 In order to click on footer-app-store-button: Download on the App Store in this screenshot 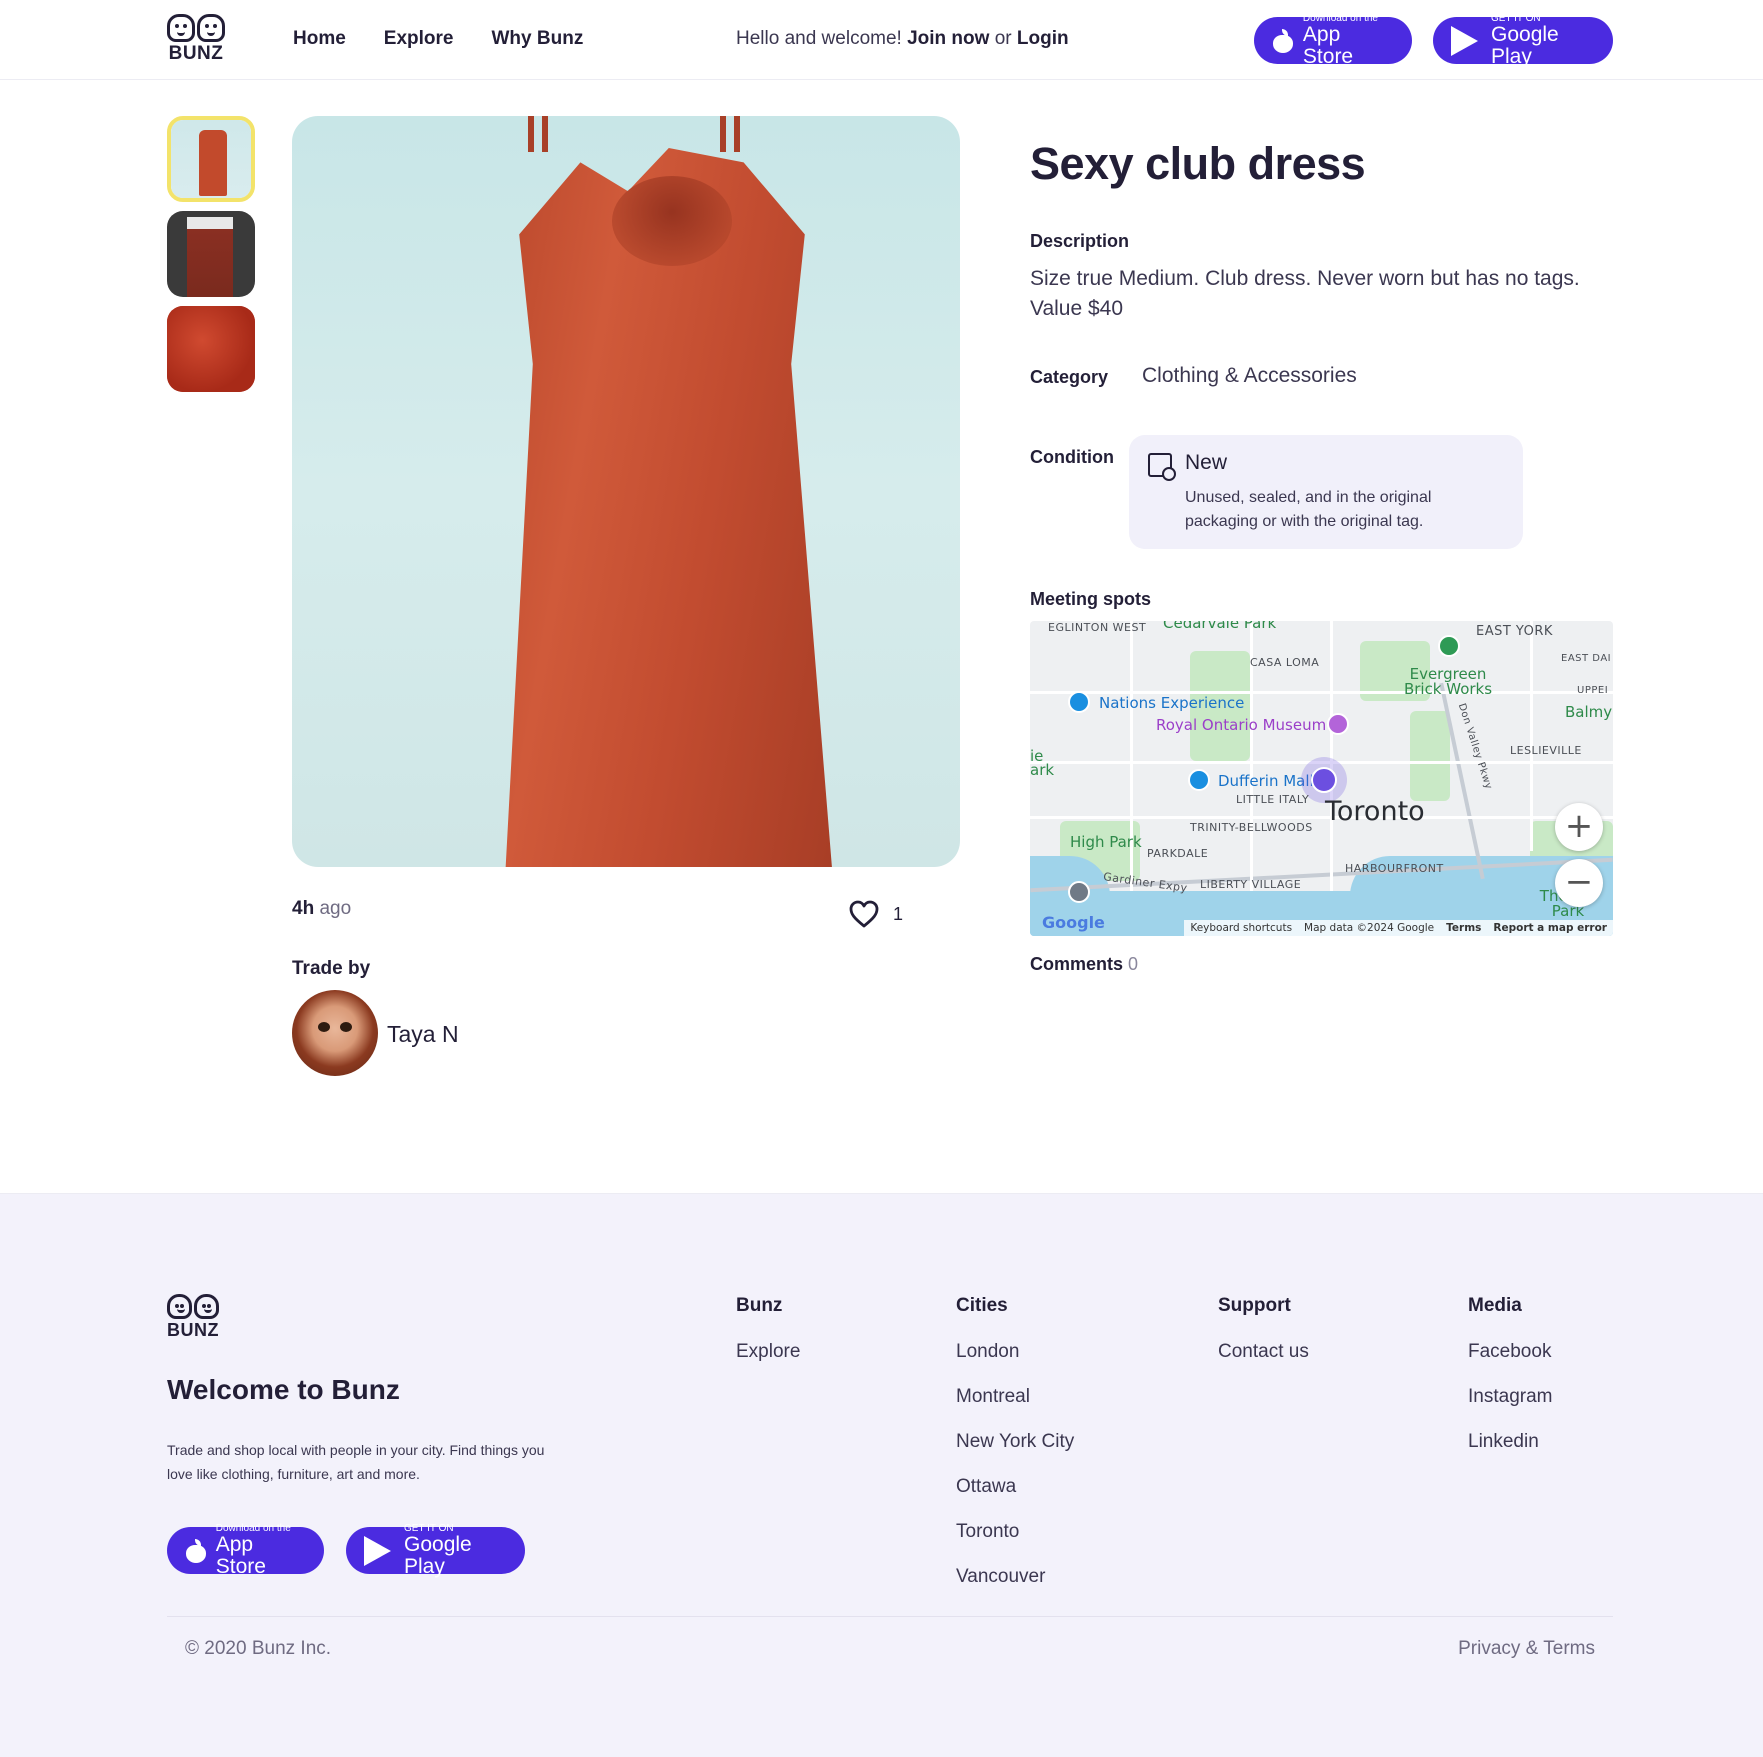, I will do `click(245, 1549)`.